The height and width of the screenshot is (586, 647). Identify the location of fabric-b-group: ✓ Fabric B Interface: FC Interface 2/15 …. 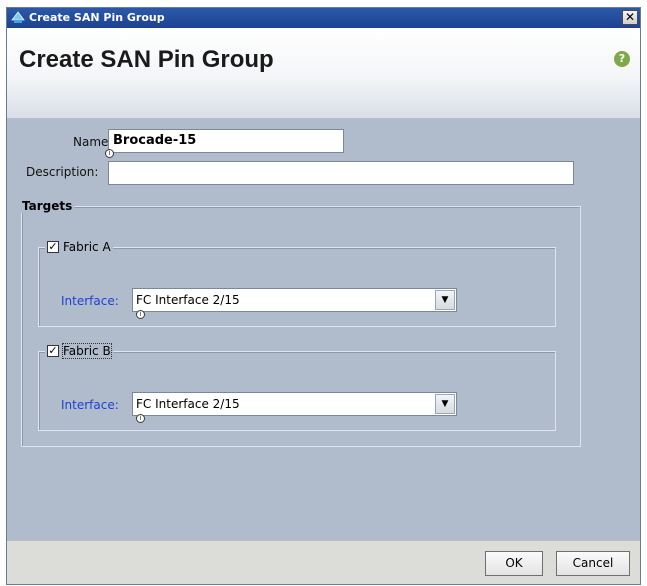
(297, 387).